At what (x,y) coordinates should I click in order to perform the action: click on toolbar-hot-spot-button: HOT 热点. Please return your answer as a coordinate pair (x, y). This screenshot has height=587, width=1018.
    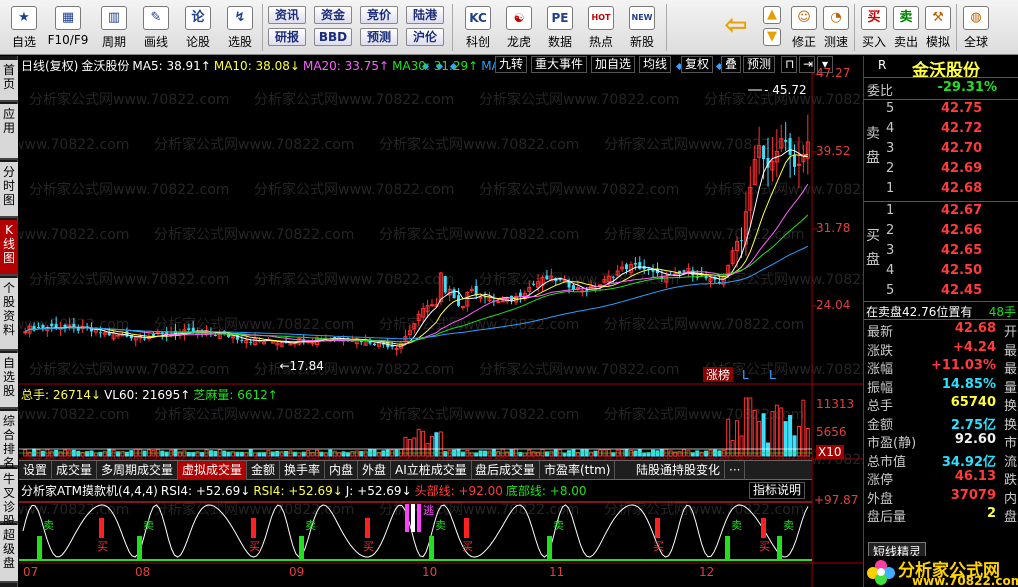
    Looking at the image, I should click on (601, 28).